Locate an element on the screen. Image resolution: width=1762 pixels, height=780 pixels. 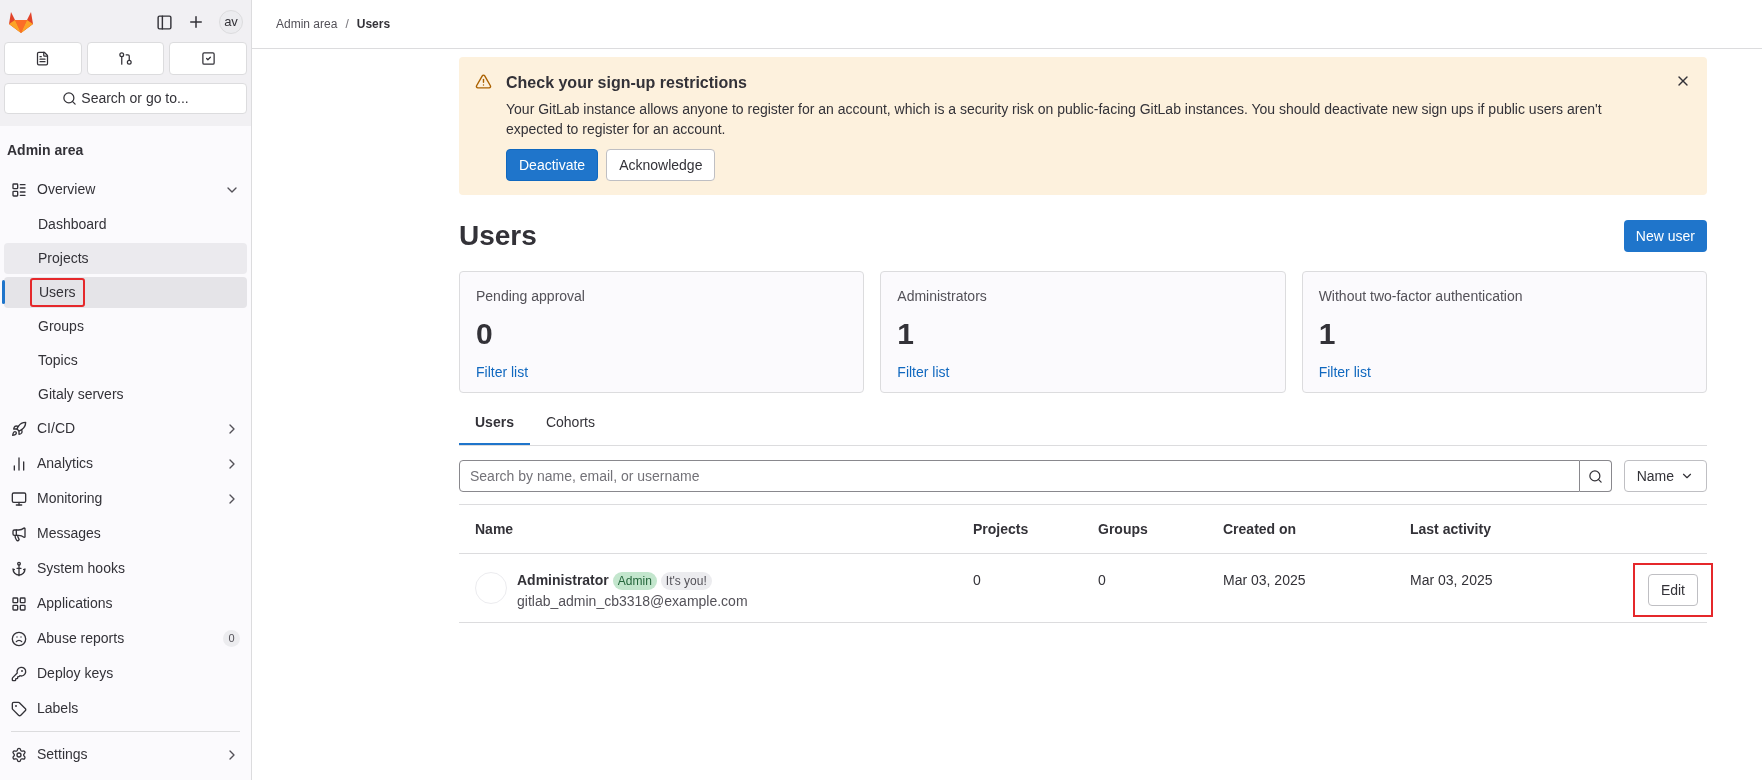
tab: Cohorts is located at coordinates (570, 423).